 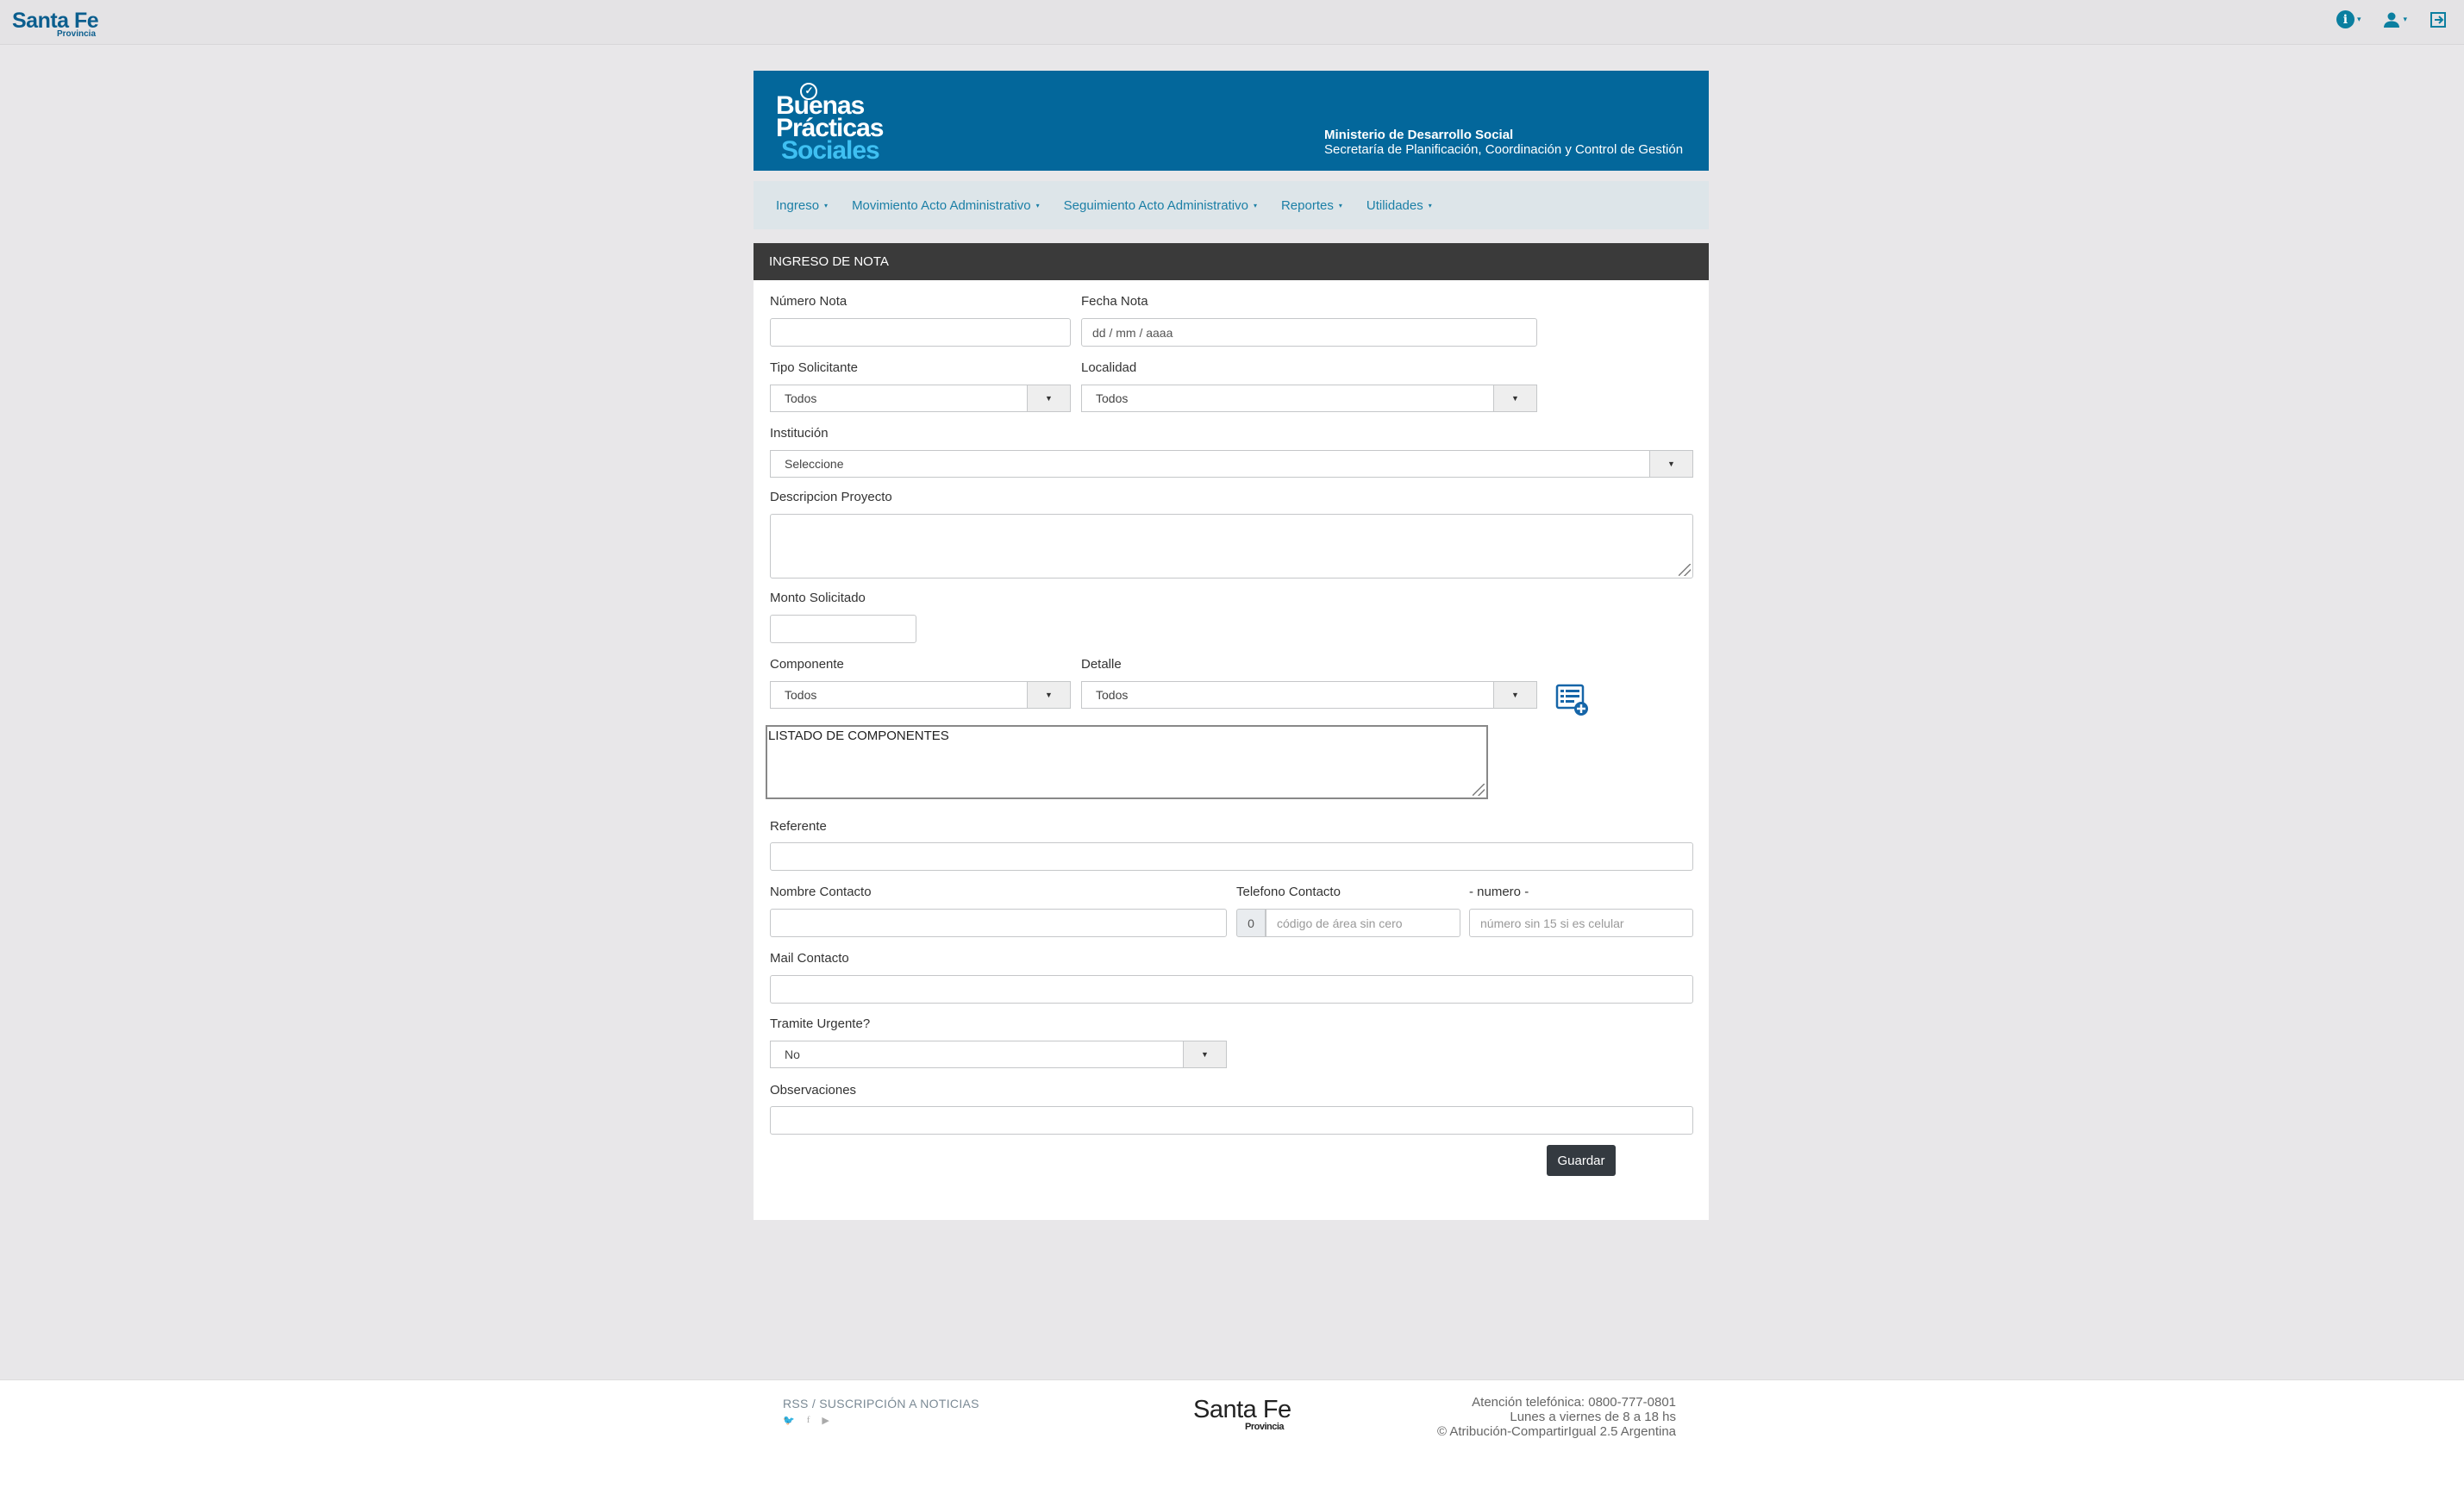 I want to click on logout-button, so click(x=2438, y=19).